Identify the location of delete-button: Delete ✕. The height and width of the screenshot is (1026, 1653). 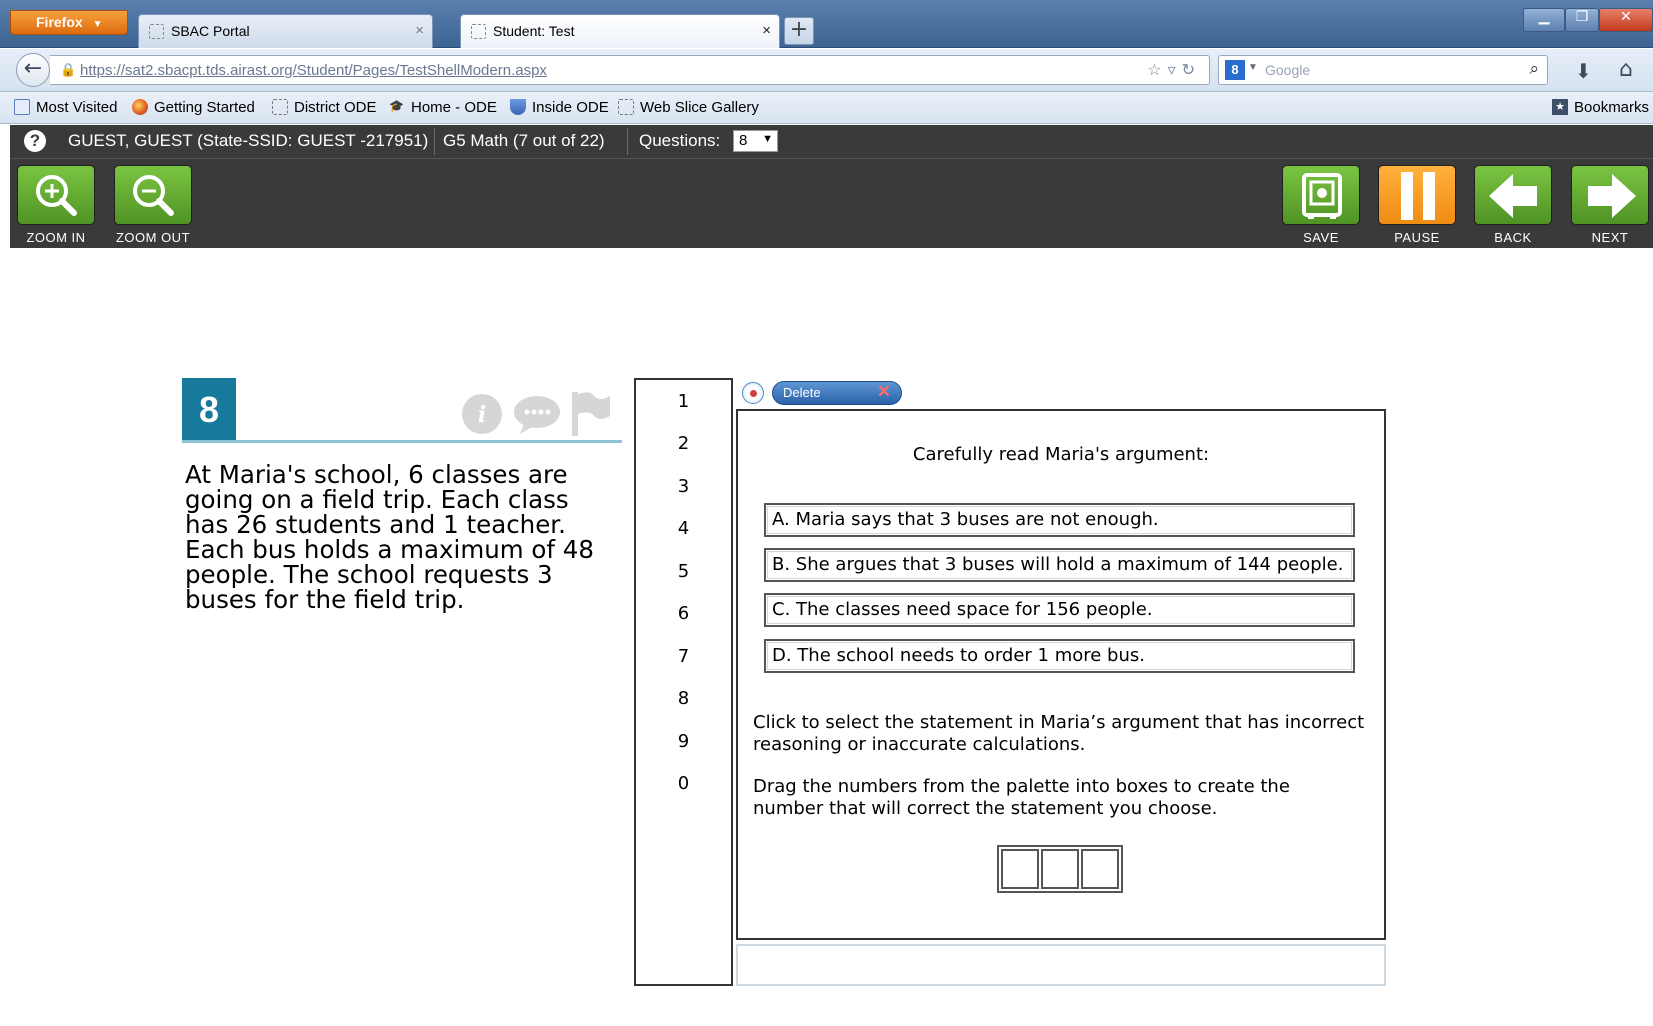
(837, 393).